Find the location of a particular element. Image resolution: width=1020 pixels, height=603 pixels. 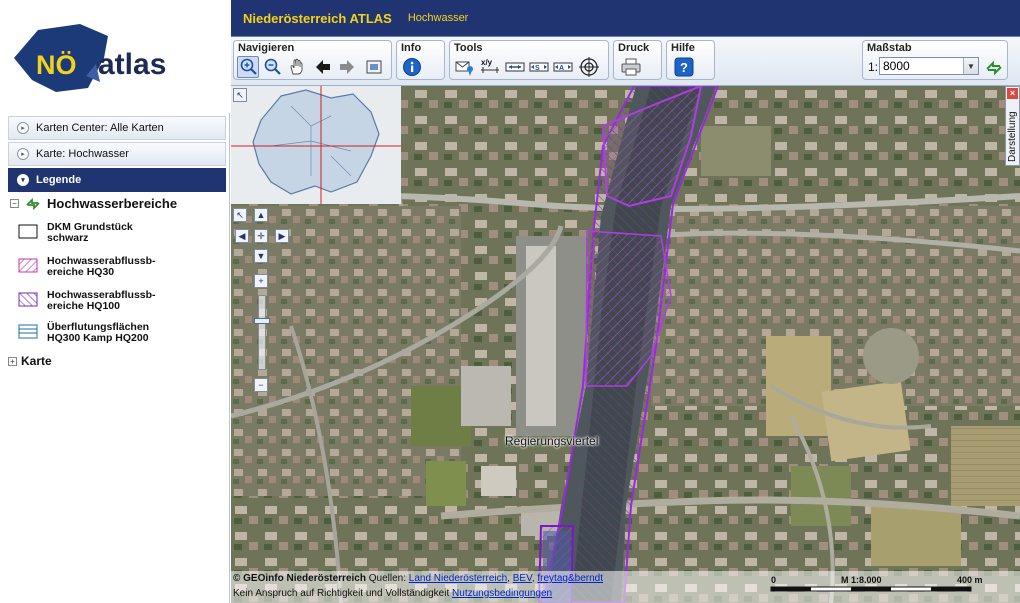

logo: NÖ atlas is located at coordinates (115, 56).